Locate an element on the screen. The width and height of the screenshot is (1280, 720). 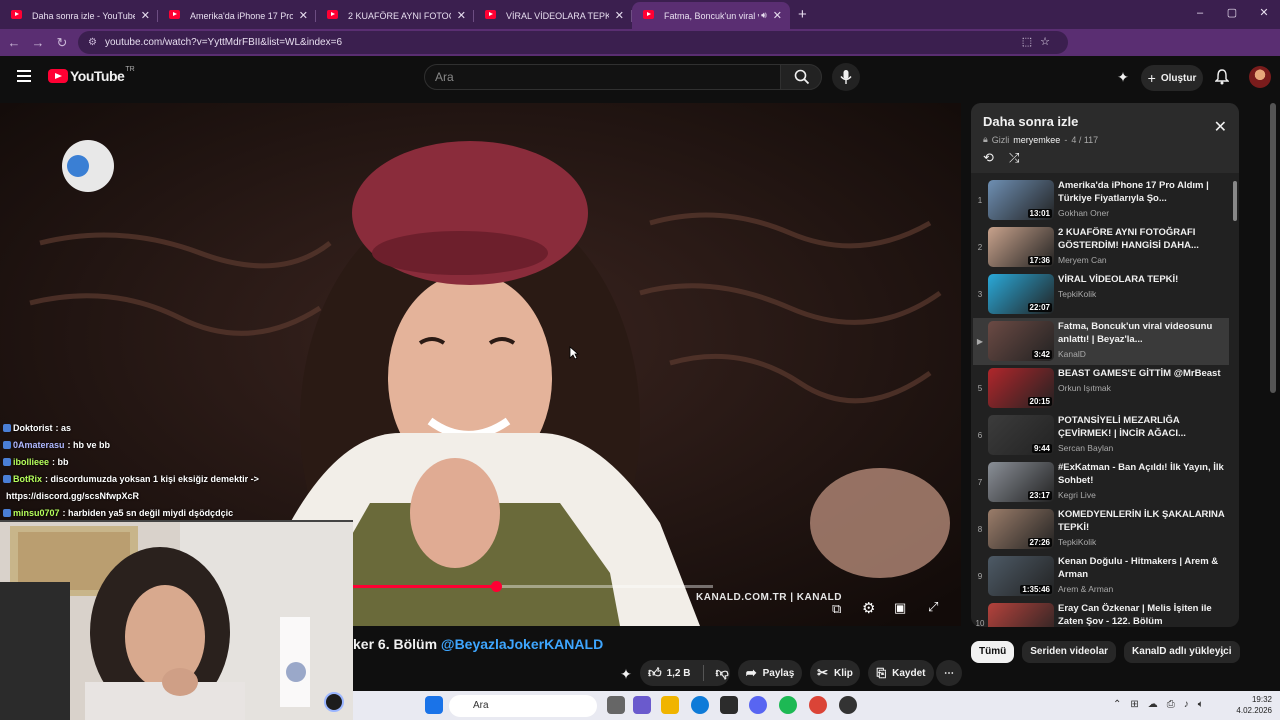
site-info-icon: ⚙ is located at coordinates (92, 42).